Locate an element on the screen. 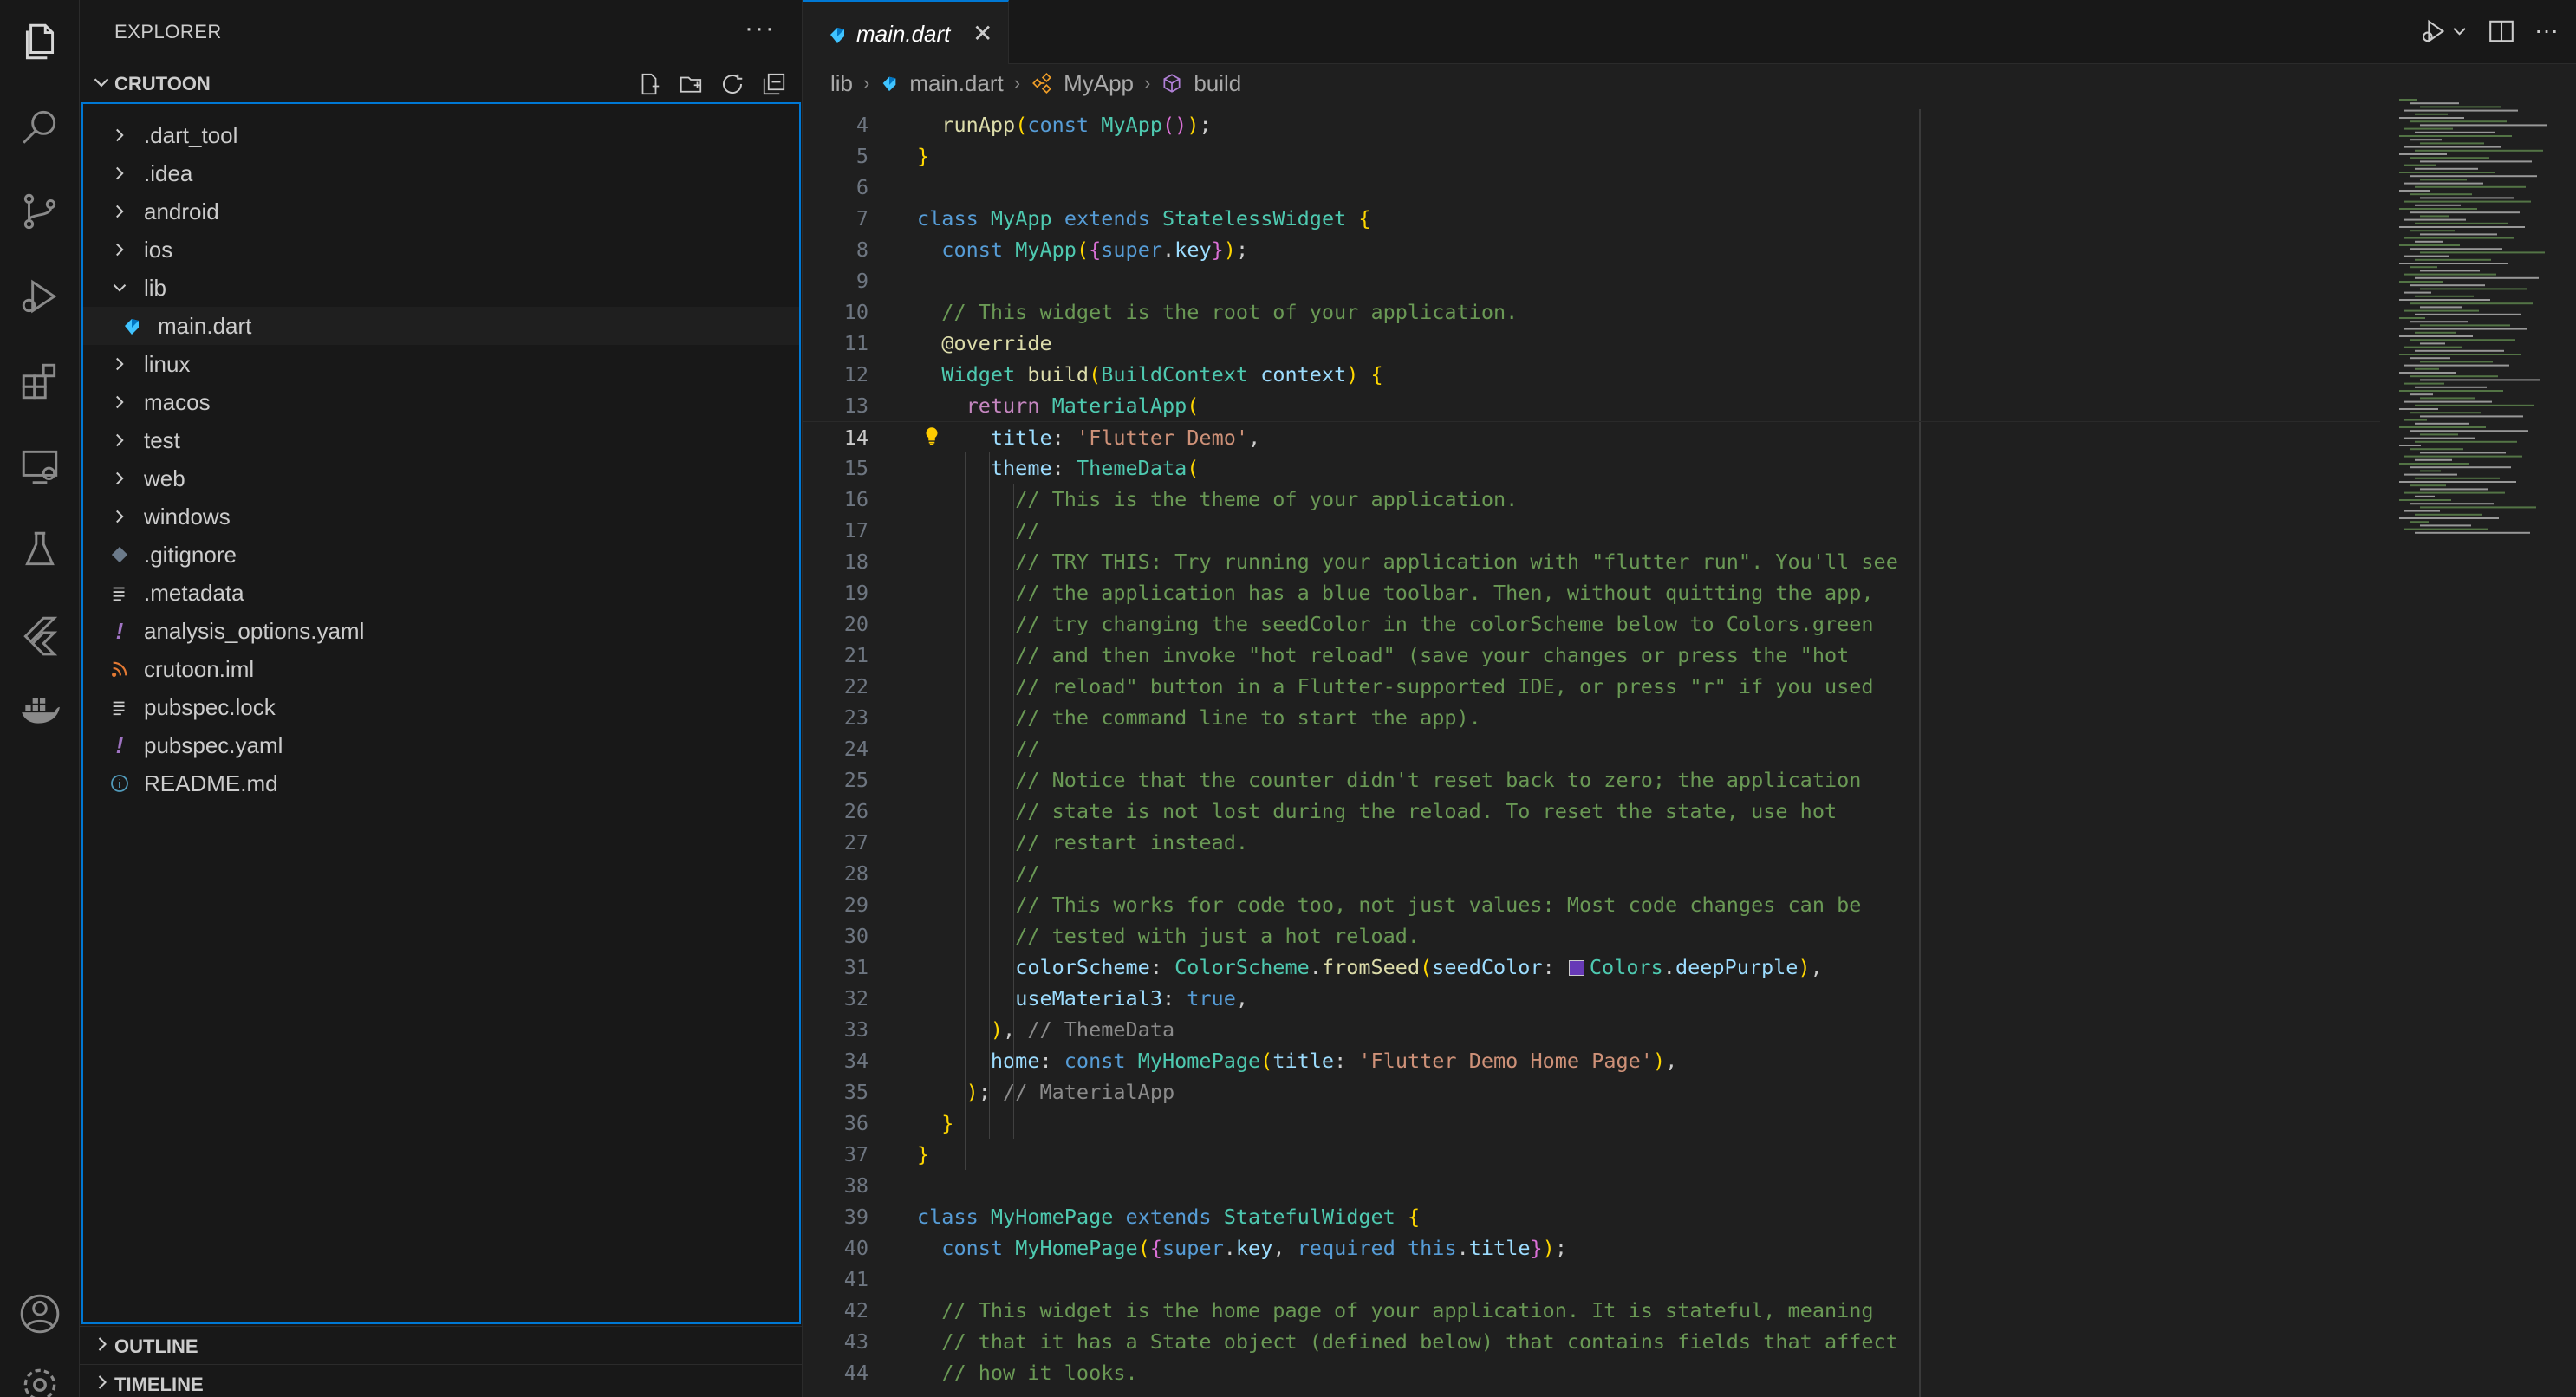 This screenshot has width=2576, height=1397. code-line: 38 is located at coordinates (1591, 1185).